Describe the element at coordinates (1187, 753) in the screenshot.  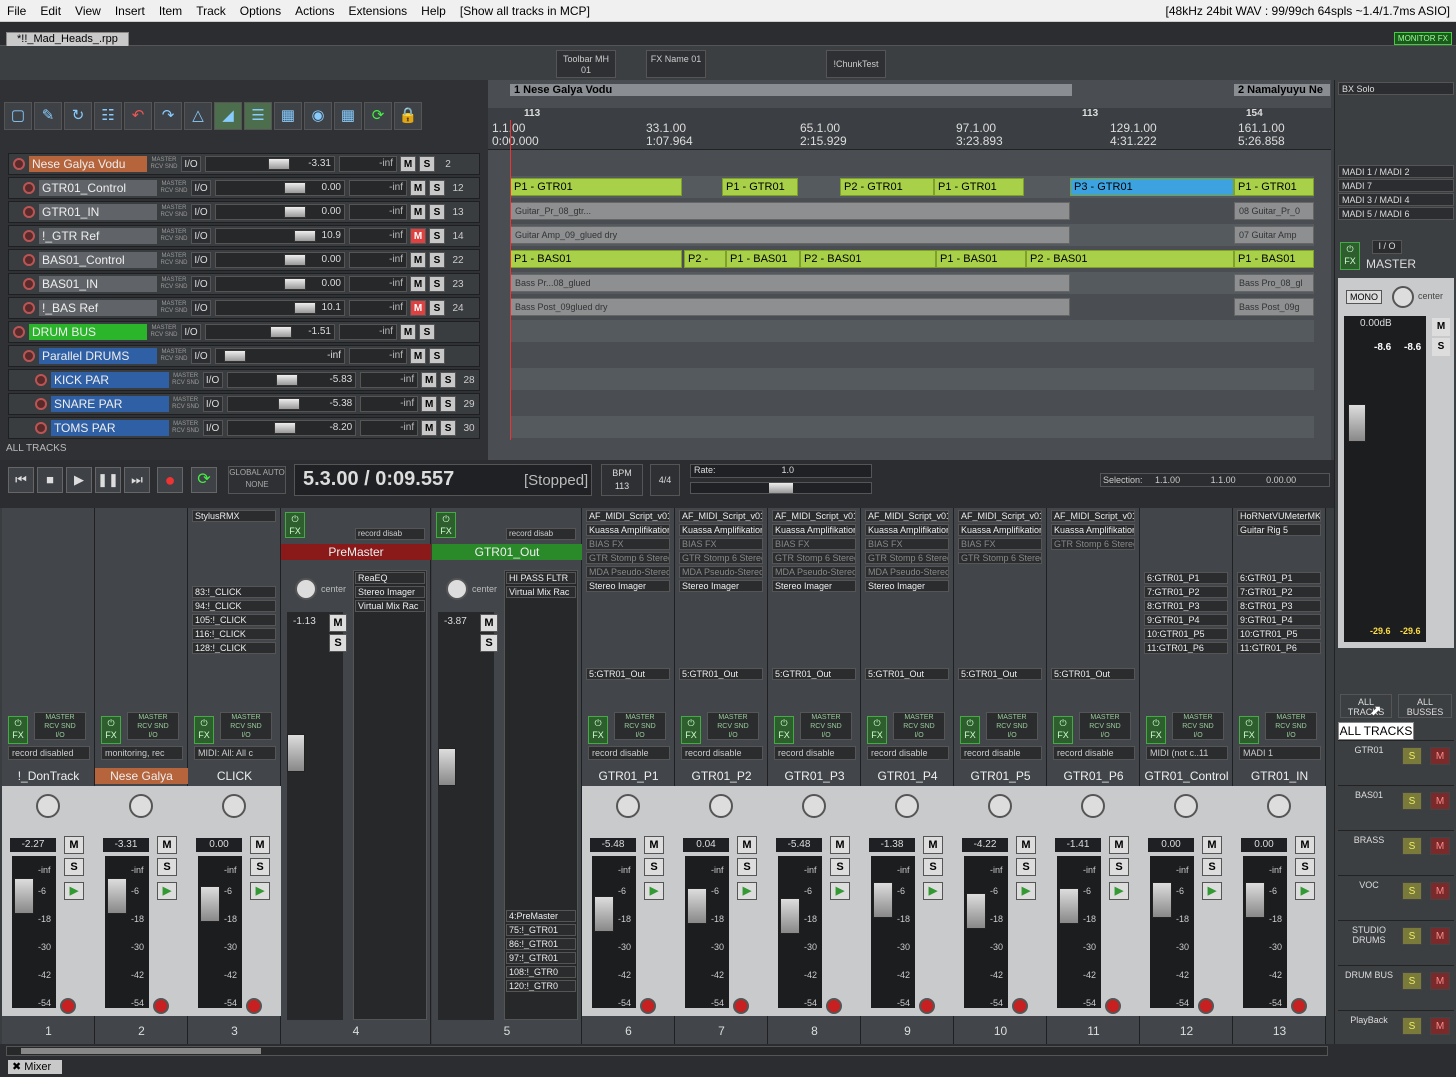
I see `record-mode-dropdown: MIDI (not c..11` at that location.